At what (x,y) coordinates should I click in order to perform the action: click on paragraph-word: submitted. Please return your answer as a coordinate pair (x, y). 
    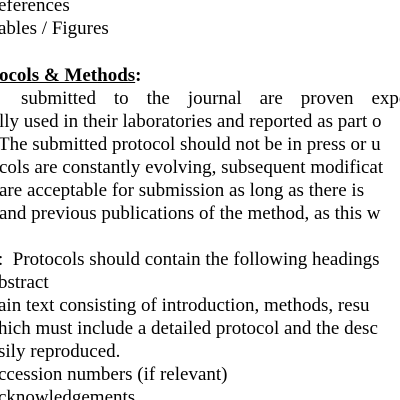
    Looking at the image, I should click on (58, 98).